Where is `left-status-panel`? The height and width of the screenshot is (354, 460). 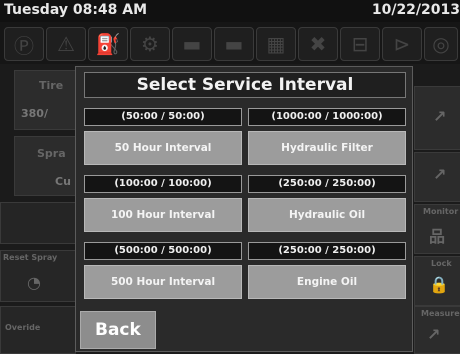 left-status-panel is located at coordinates (38, 223).